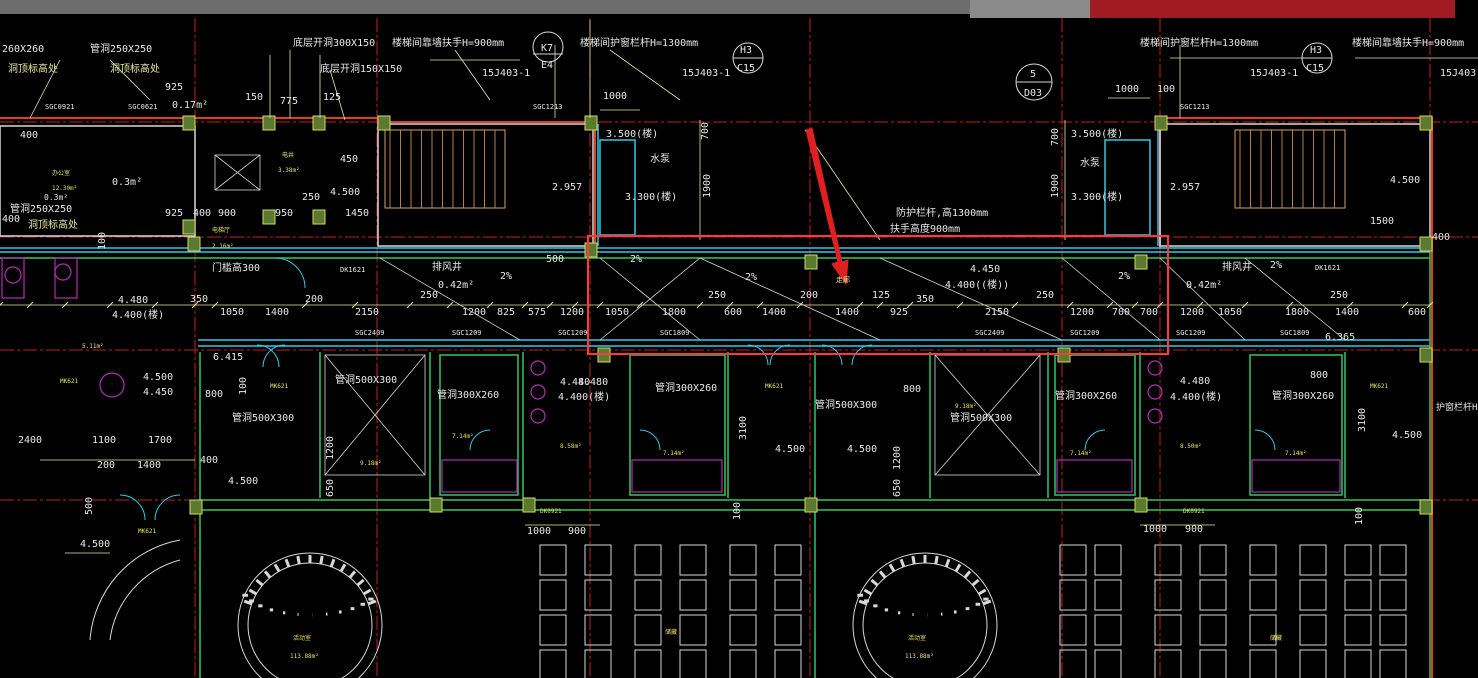 Image resolution: width=1478 pixels, height=678 pixels. Describe the element at coordinates (23, 49) in the screenshot. I see `vent-note: 260X260` at that location.